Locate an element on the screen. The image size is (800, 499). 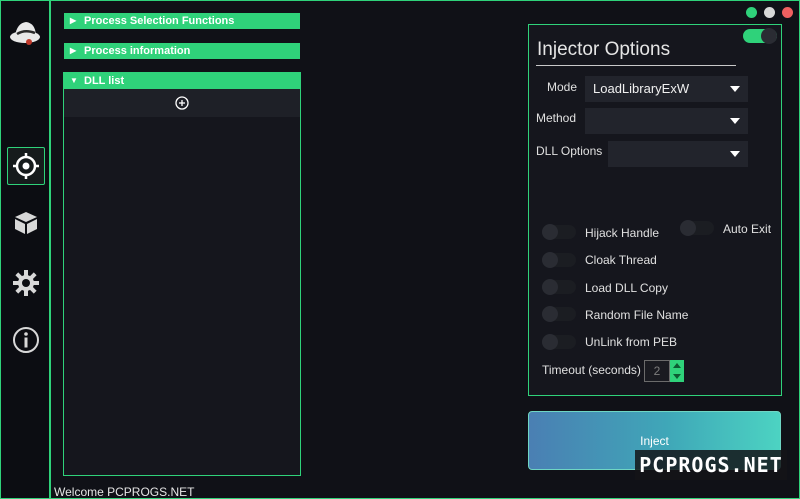
timeout-stepper: 2 is located at coordinates (664, 371).